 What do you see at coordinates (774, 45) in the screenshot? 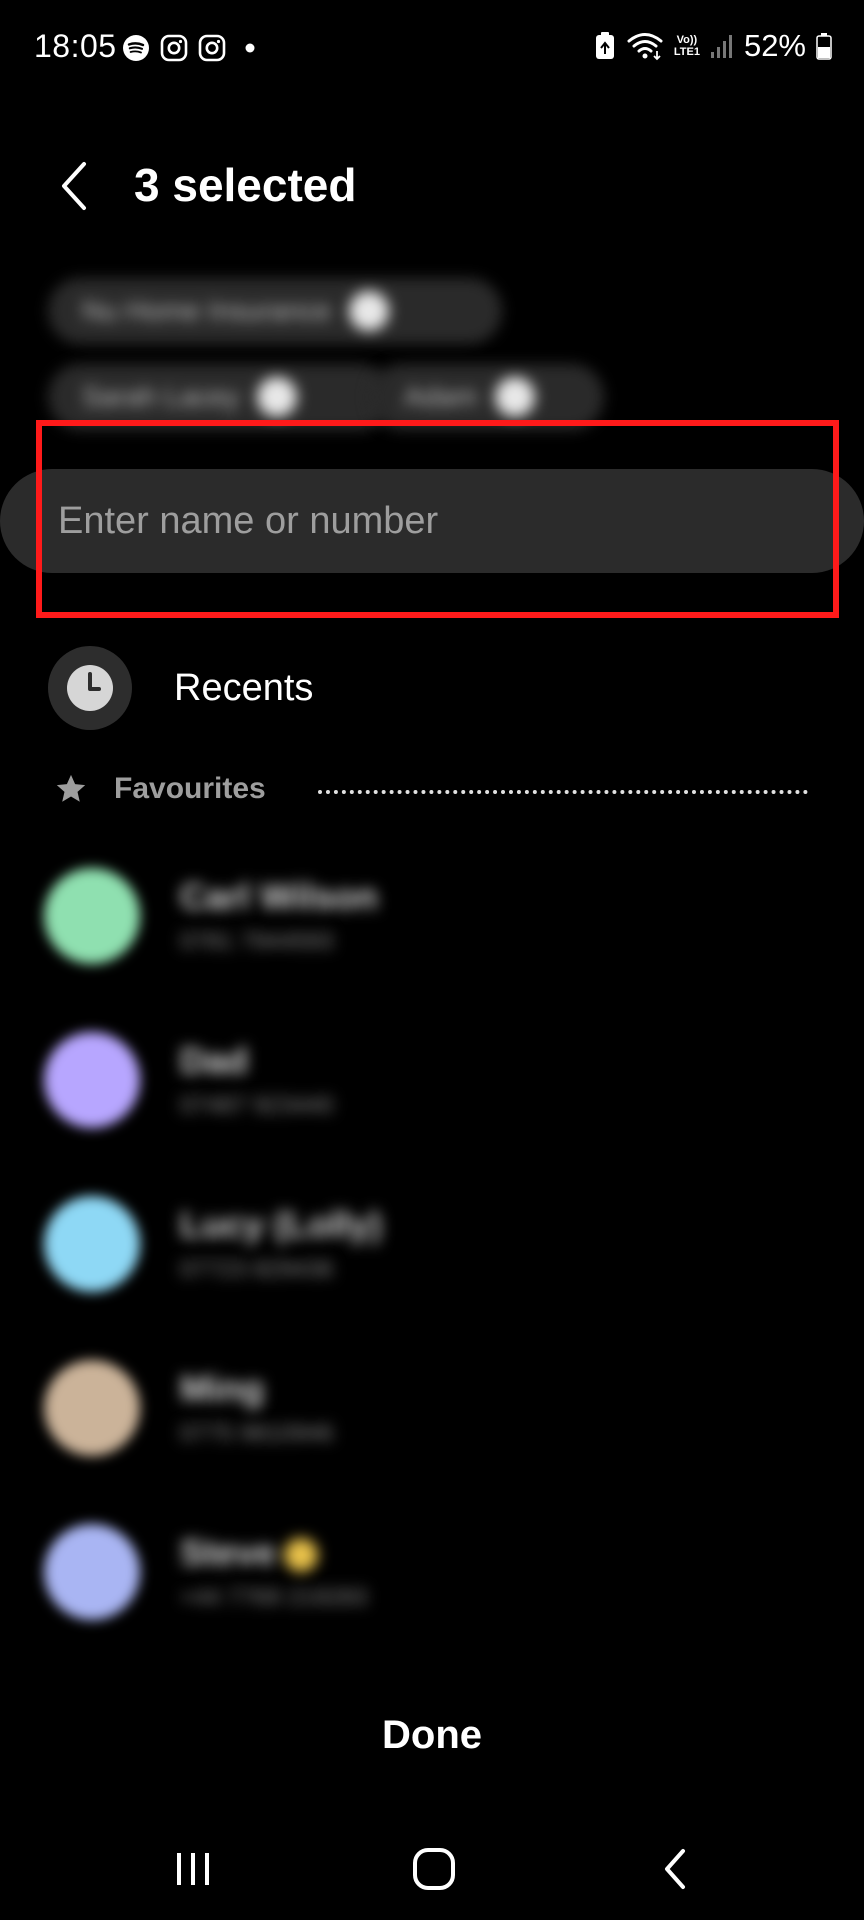
I see `battery-percent: 52%` at bounding box center [774, 45].